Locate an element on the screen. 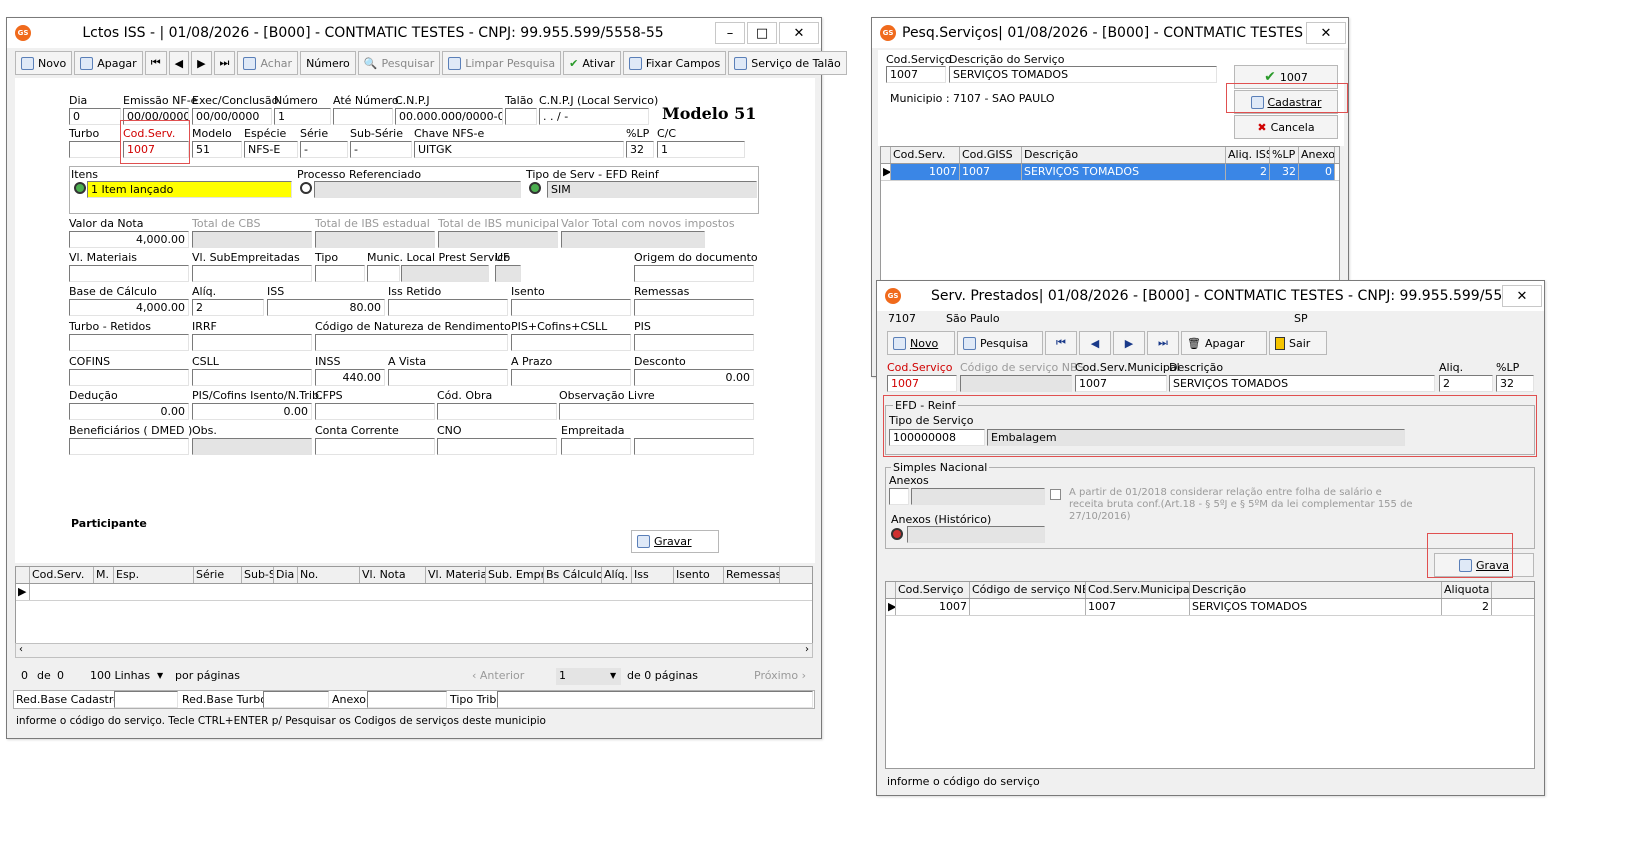 The image size is (1625, 854). desconto-field: 0.00 is located at coordinates (694, 377).